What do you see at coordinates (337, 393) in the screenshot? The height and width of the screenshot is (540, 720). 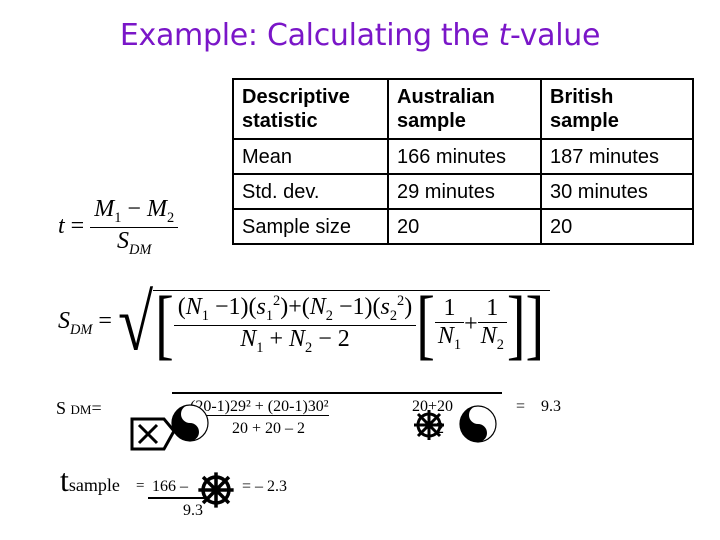 I see `sqrt-overline` at bounding box center [337, 393].